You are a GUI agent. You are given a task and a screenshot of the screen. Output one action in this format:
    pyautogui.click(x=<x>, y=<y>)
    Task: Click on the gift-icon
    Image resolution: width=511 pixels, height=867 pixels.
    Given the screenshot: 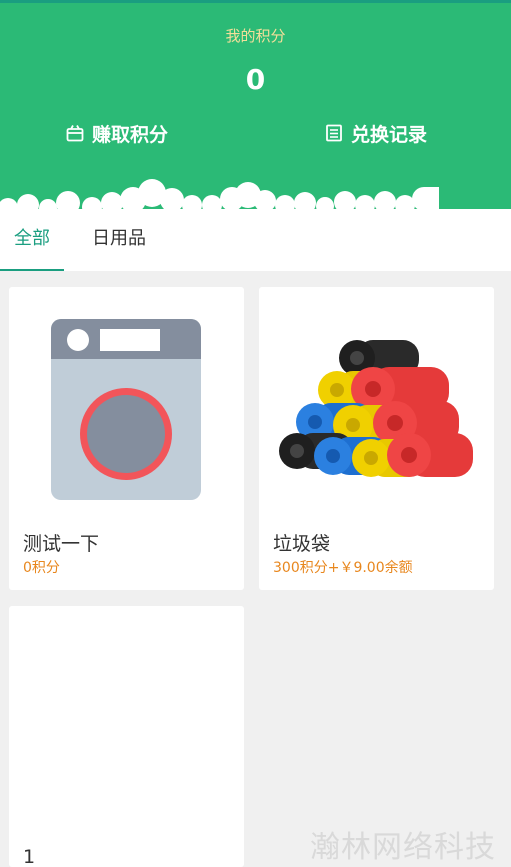 What is the action you would take?
    pyautogui.click(x=75, y=133)
    